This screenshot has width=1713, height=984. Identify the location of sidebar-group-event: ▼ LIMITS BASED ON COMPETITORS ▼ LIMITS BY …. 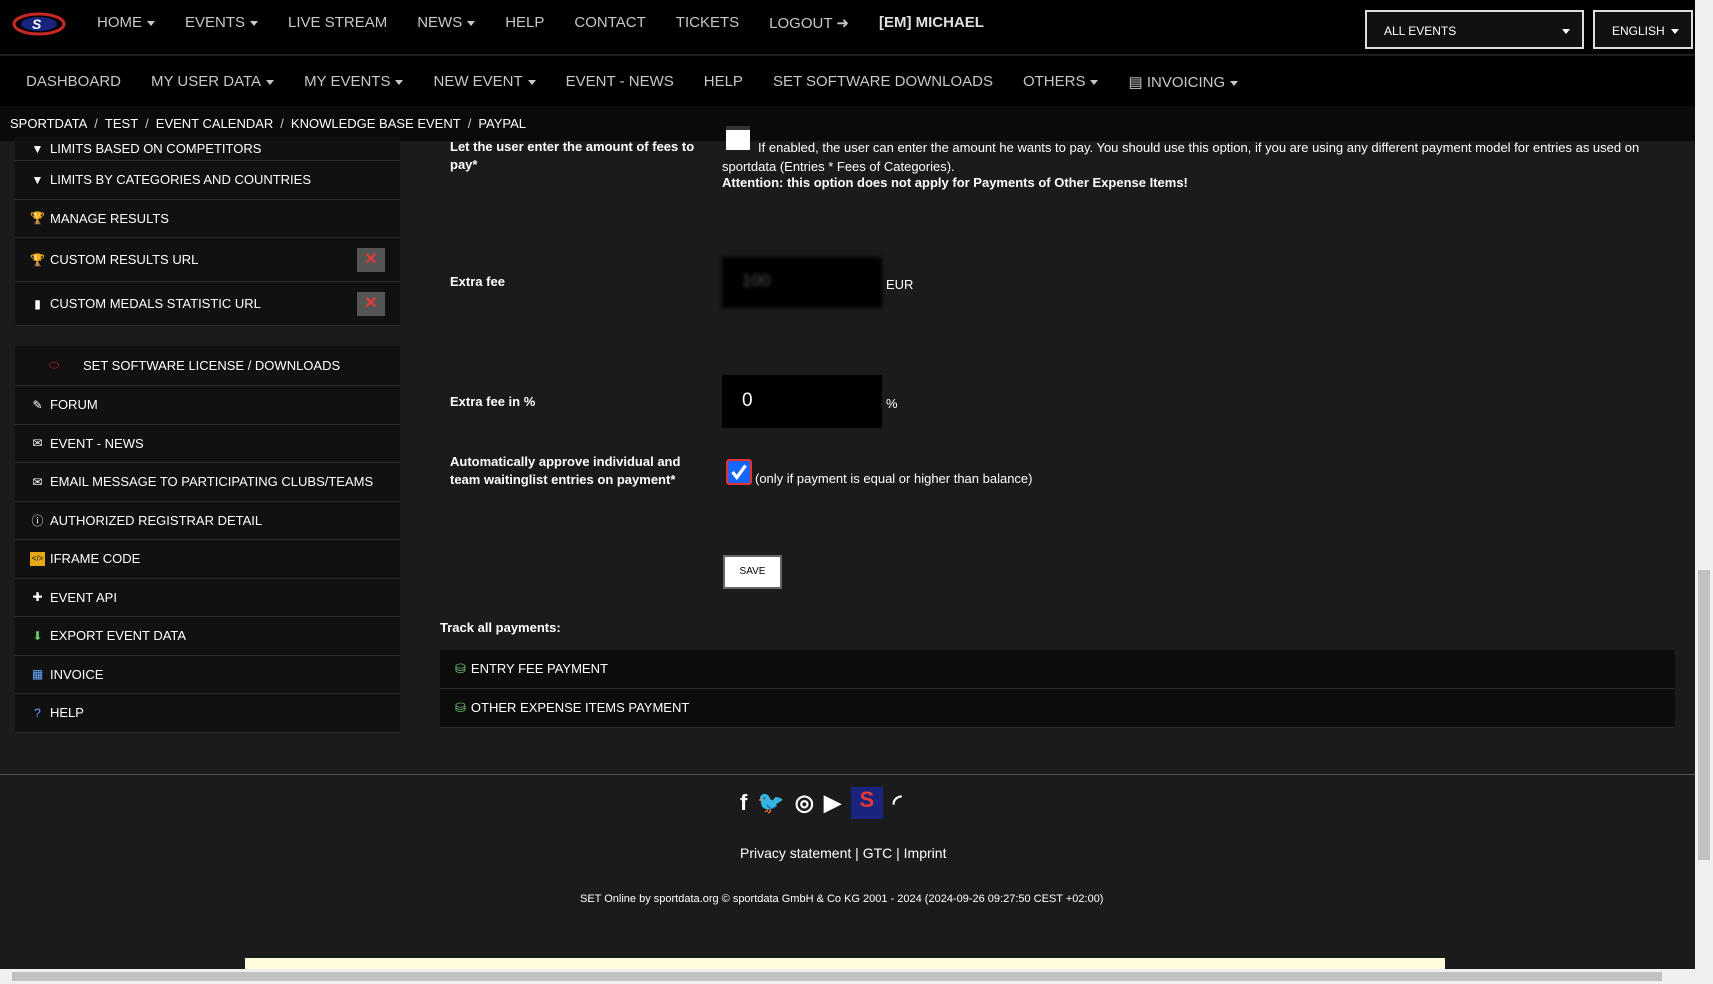
(207, 231).